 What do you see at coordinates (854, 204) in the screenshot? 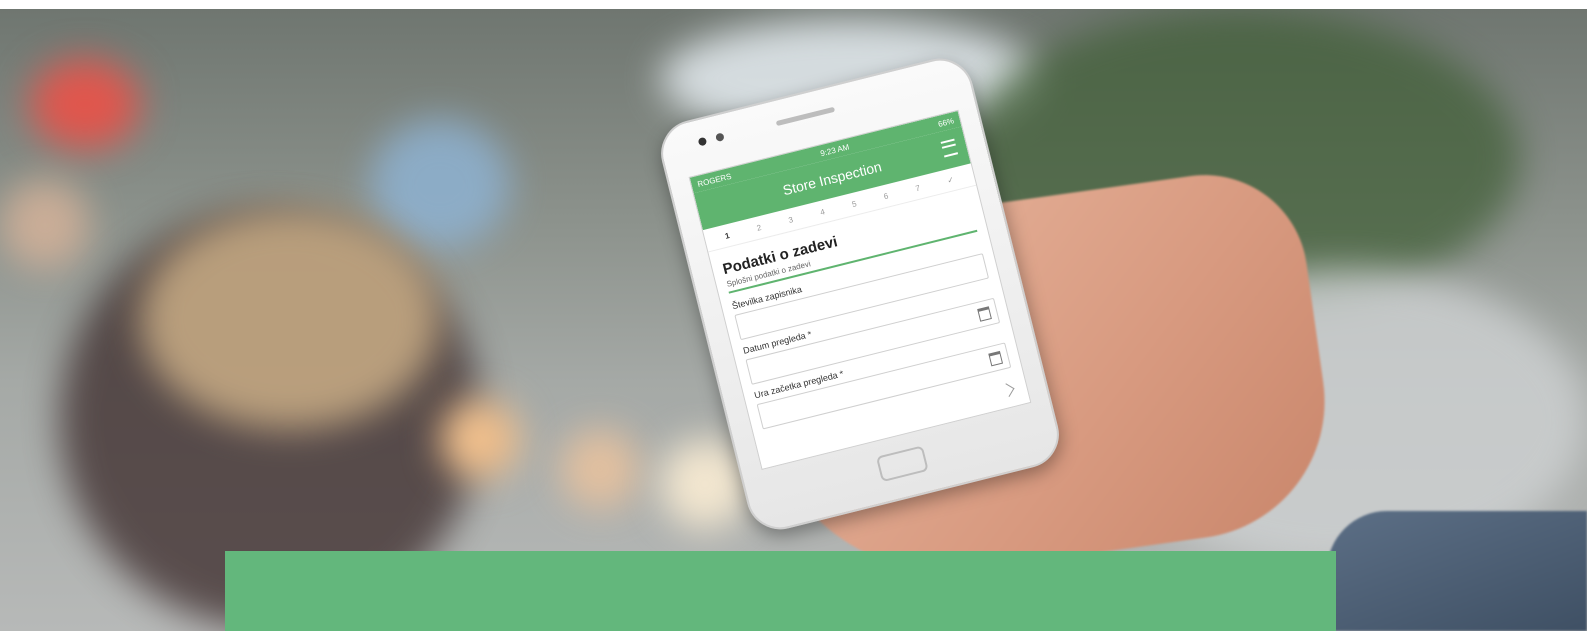
I see `step-5: 5` at bounding box center [854, 204].